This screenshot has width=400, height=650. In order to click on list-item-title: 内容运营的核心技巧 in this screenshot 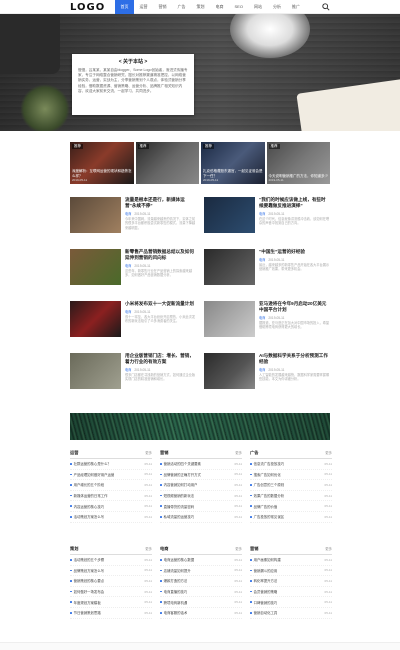, I will do `click(87, 506)`.